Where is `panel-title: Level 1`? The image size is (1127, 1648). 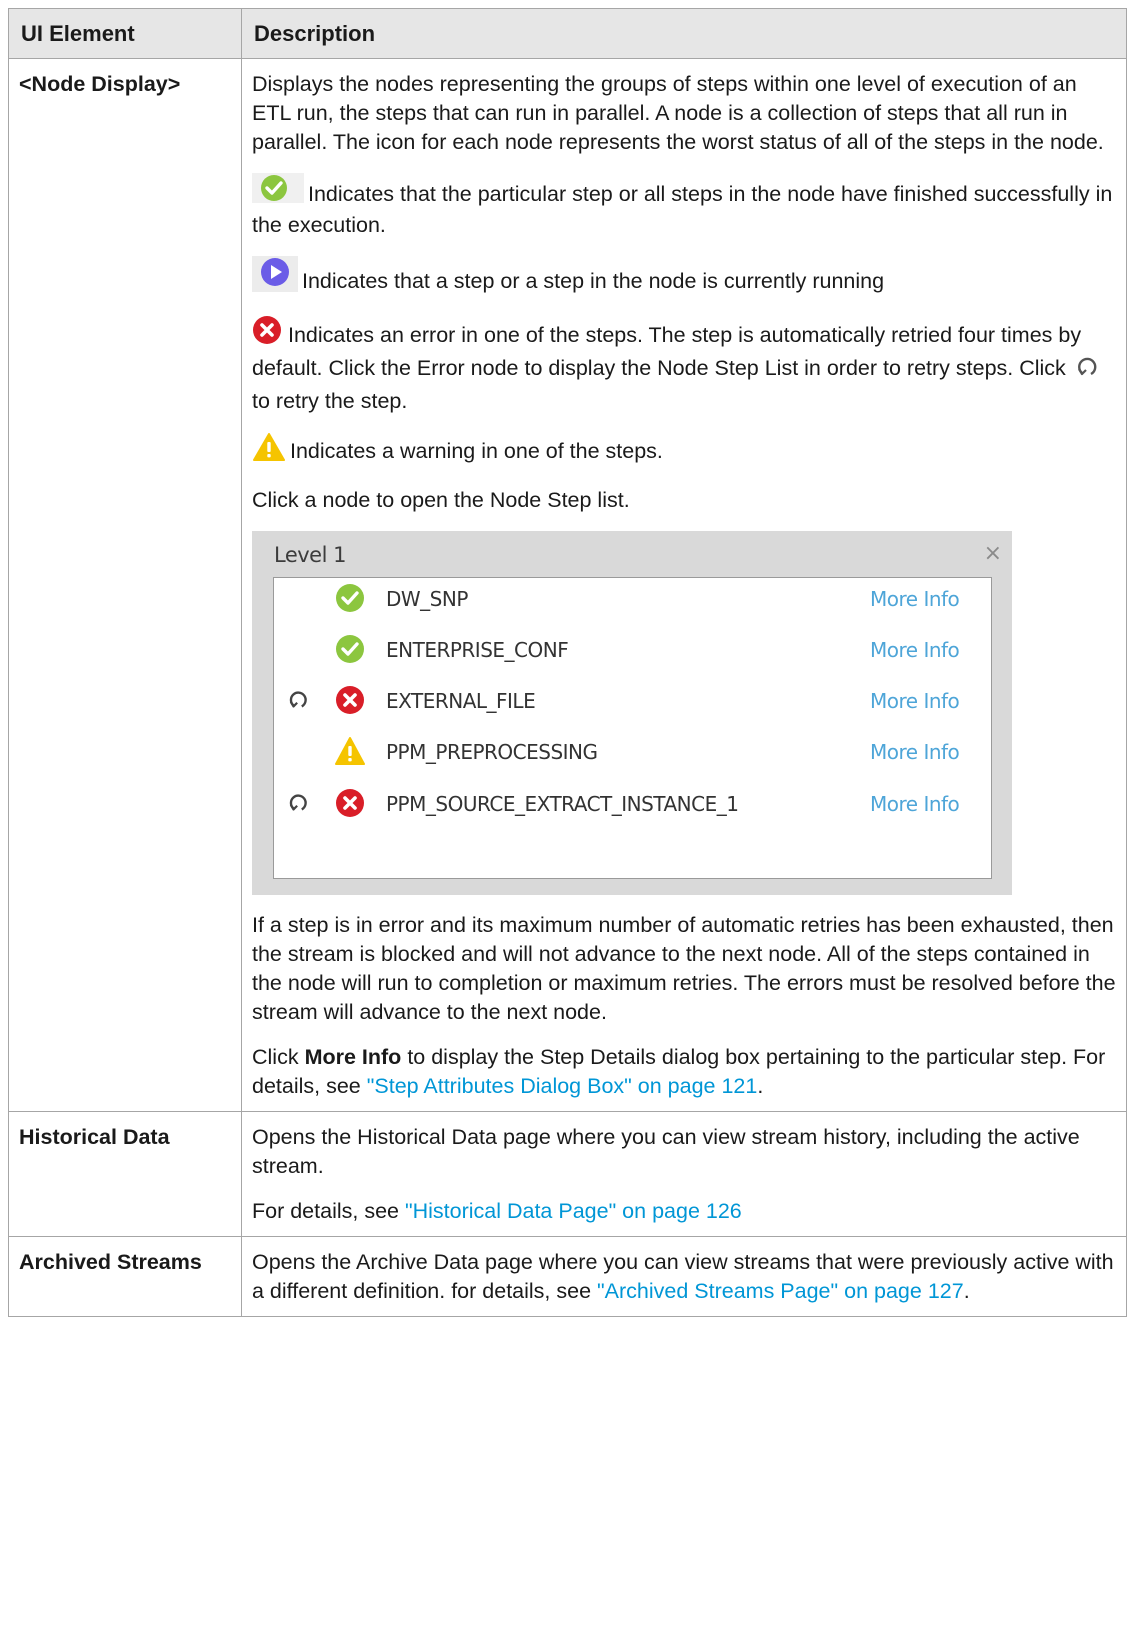 panel-title: Level 1 is located at coordinates (310, 555).